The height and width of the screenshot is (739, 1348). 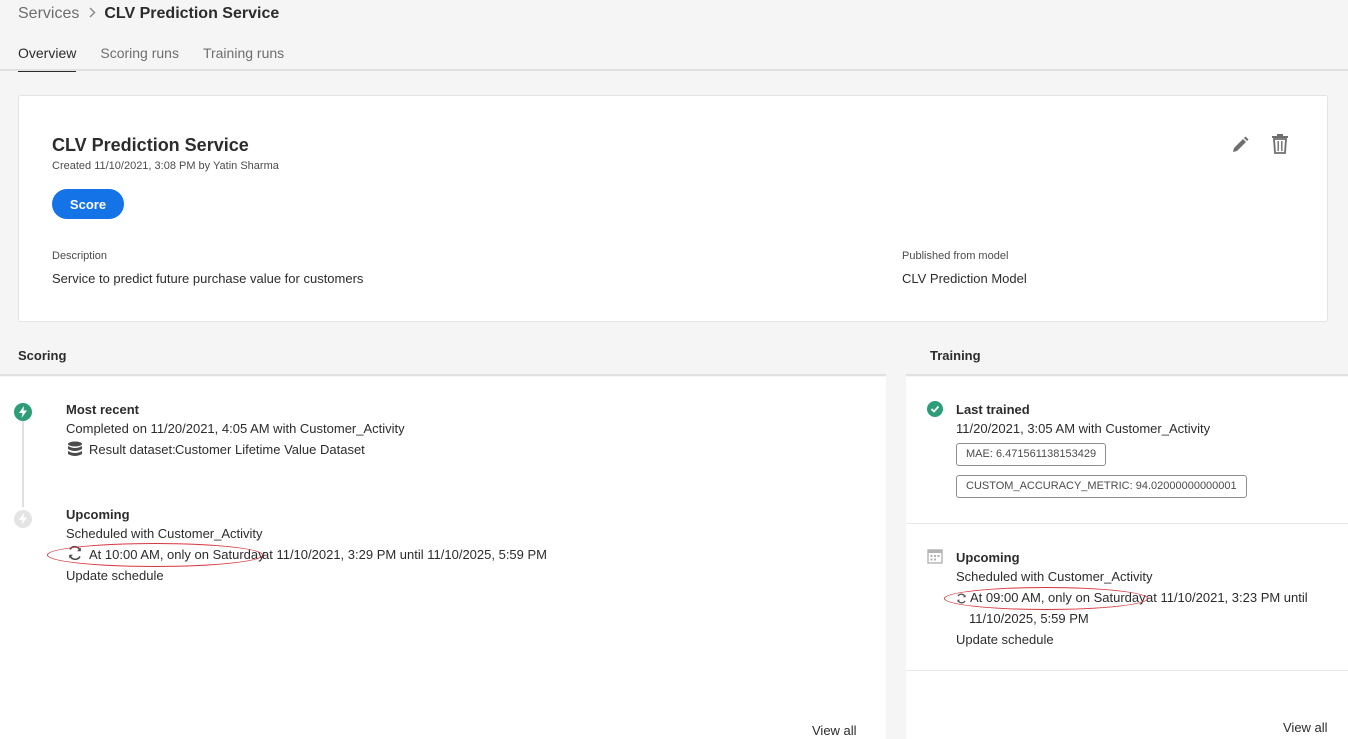 What do you see at coordinates (23, 464) in the screenshot?
I see `scoring-timeline-line` at bounding box center [23, 464].